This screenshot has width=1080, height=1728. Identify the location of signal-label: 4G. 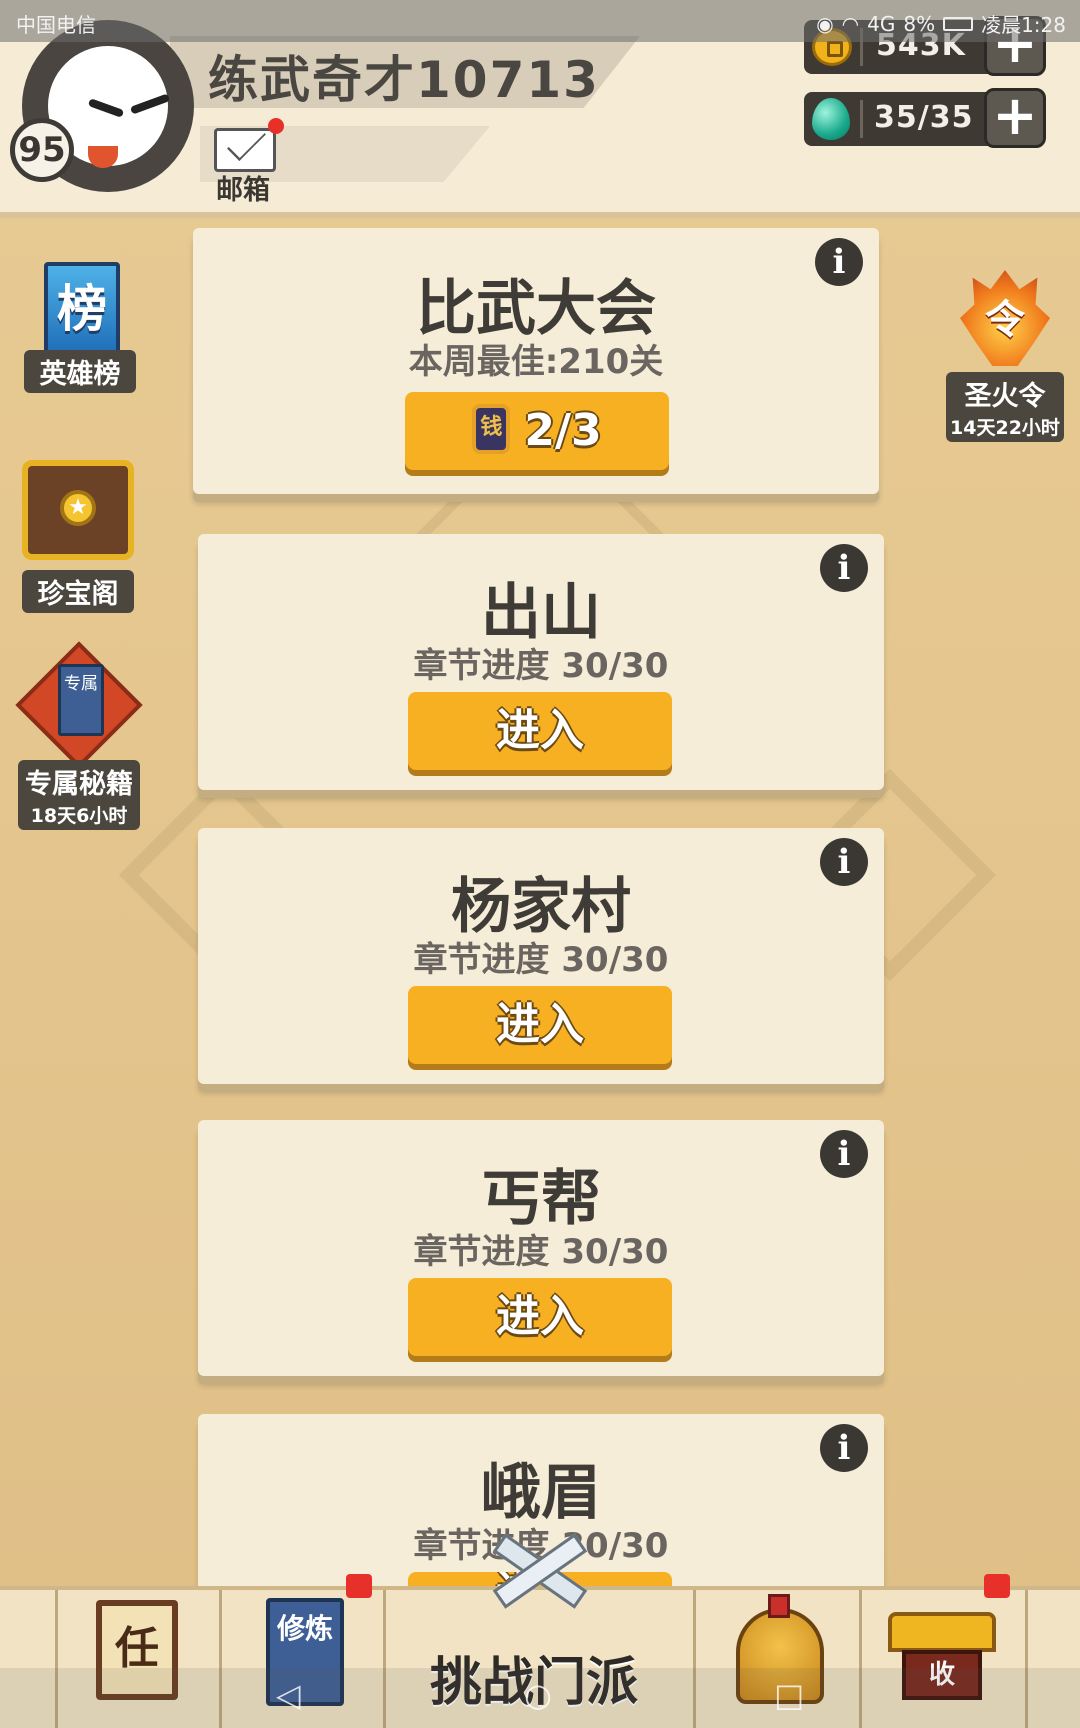
(881, 23).